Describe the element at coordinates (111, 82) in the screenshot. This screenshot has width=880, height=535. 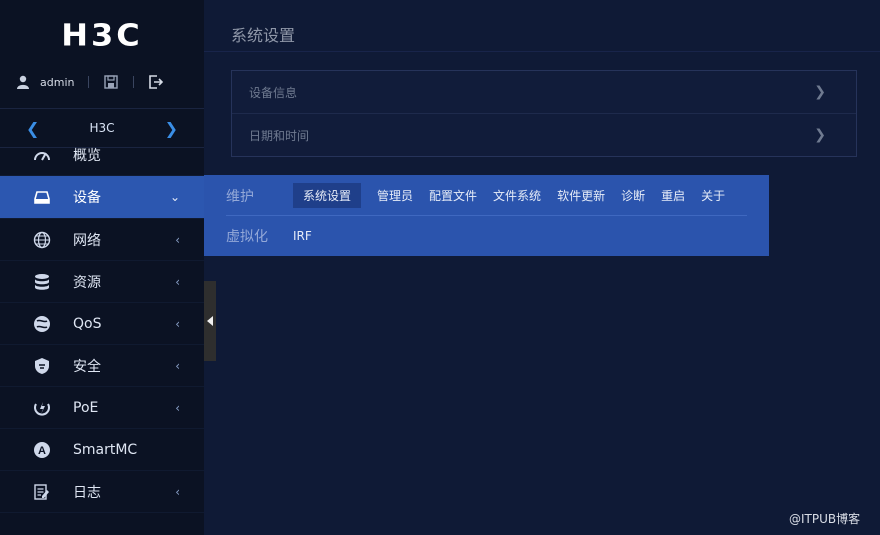
I see `save-icon` at that location.